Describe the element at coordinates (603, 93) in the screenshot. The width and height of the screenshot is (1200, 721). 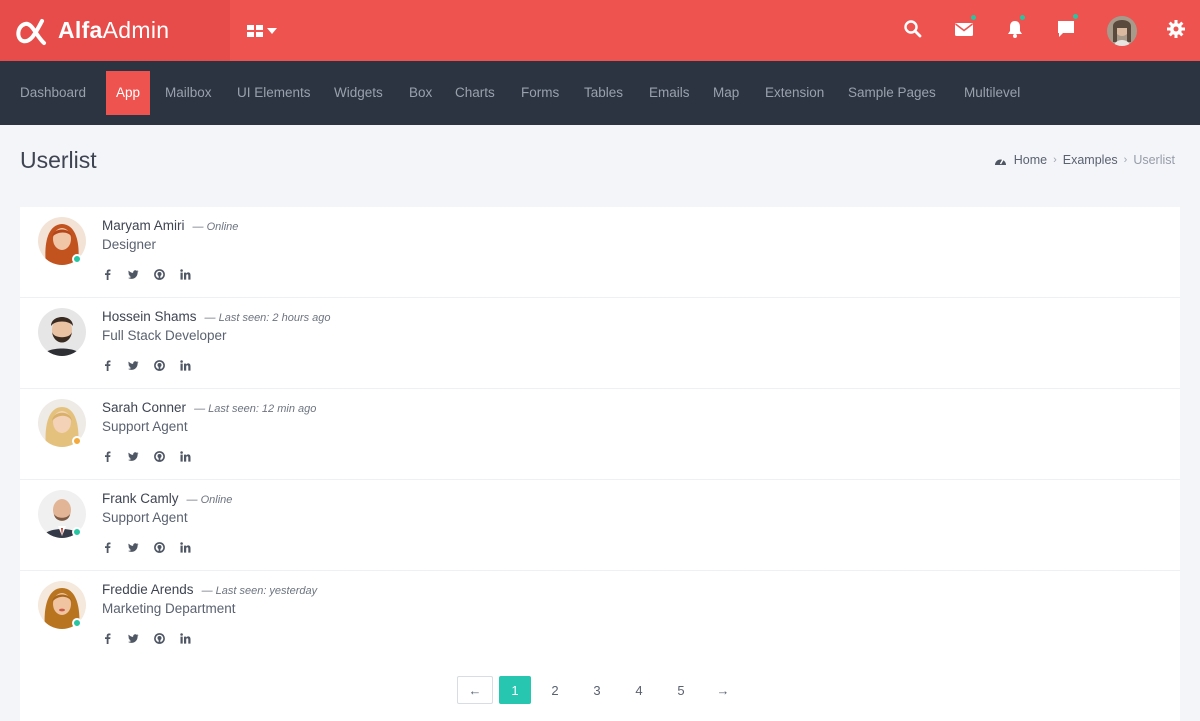
I see `nav-item-tables: Tables` at that location.